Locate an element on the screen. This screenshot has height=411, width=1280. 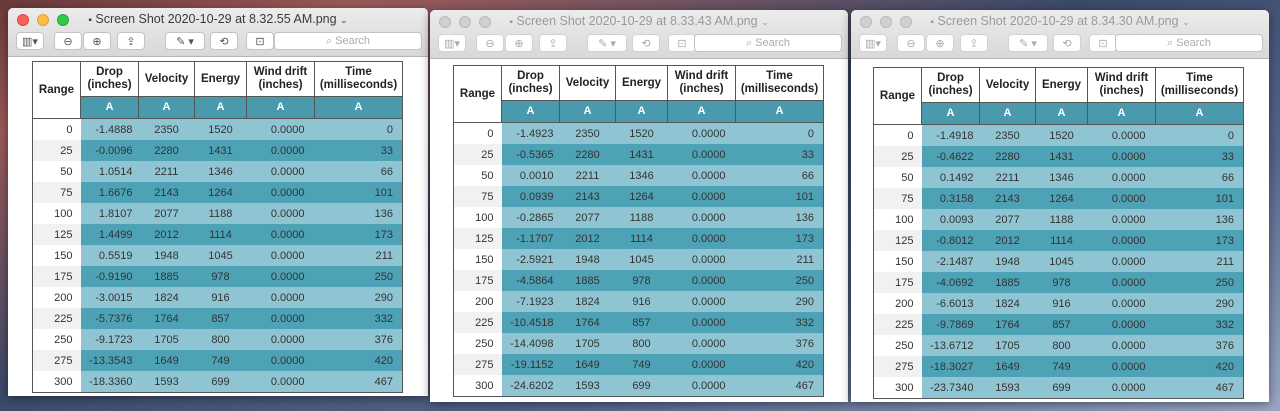
range-cell: 150 is located at coordinates (477, 259).